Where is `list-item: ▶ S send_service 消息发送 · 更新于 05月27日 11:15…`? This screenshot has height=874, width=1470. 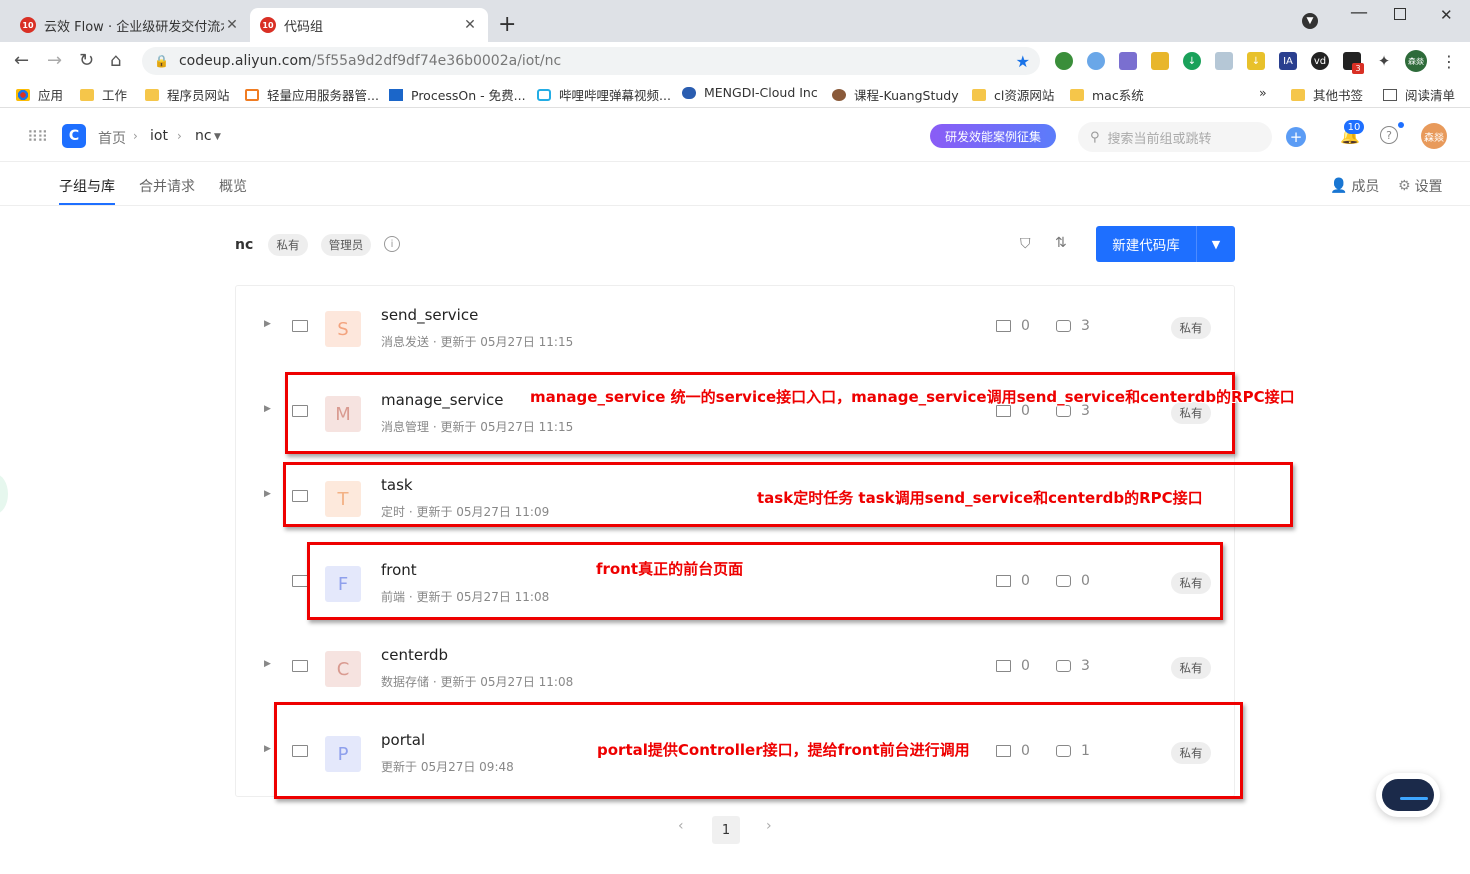 list-item: ▶ S send_service 消息发送 · 更新于 05月27日 11:15… is located at coordinates (736, 328).